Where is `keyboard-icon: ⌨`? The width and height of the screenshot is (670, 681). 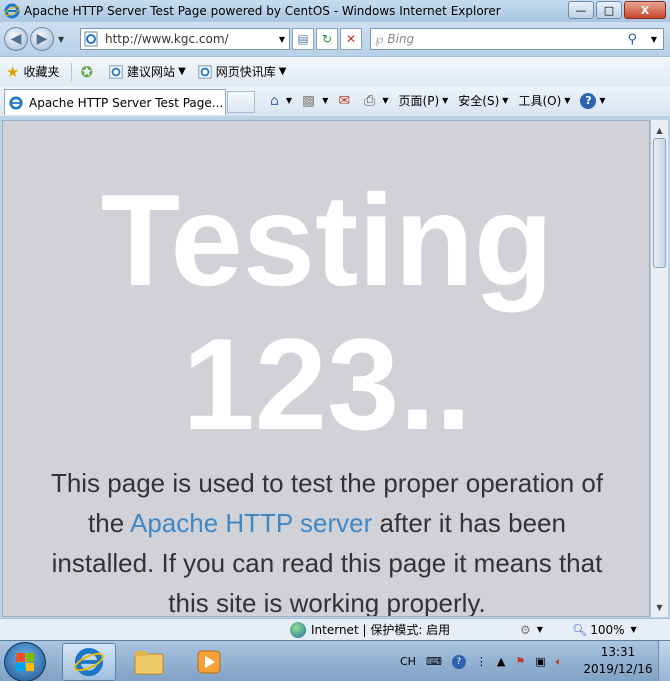
keyboard-icon: ⌨ is located at coordinates (434, 661).